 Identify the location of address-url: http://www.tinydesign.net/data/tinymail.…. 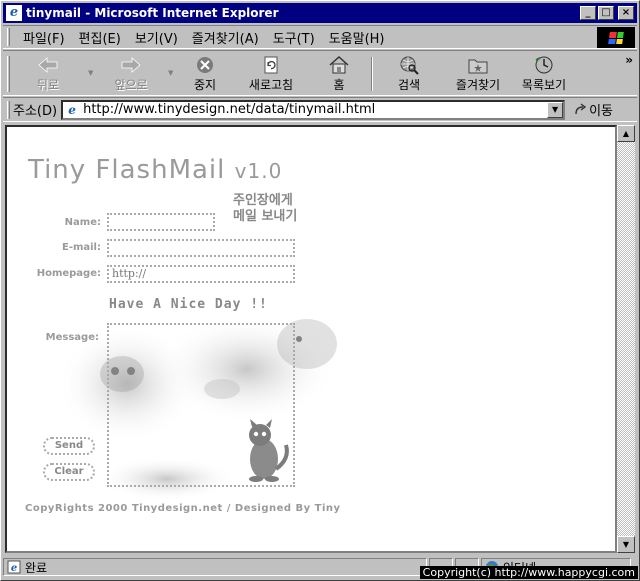
(315, 109).